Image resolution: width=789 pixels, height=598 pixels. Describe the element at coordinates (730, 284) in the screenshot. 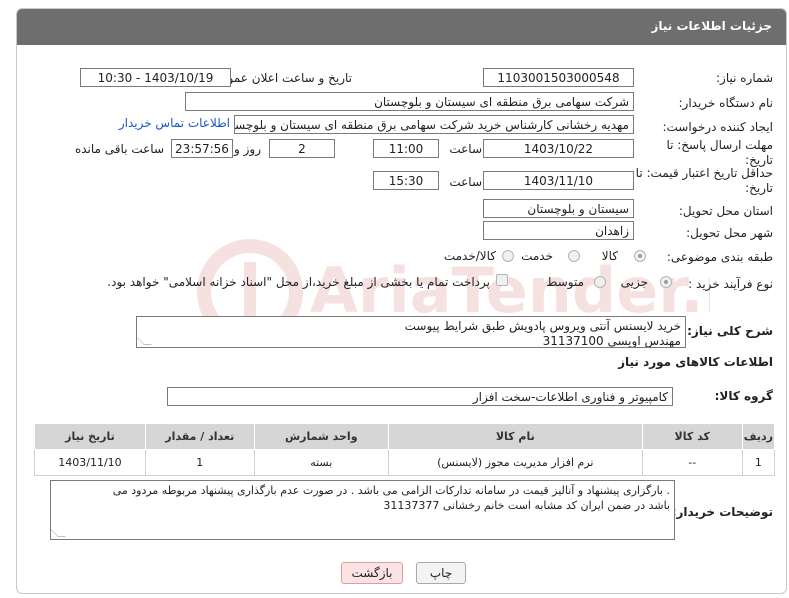

I see `process-label: نوع فرآیند خرید :` at that location.